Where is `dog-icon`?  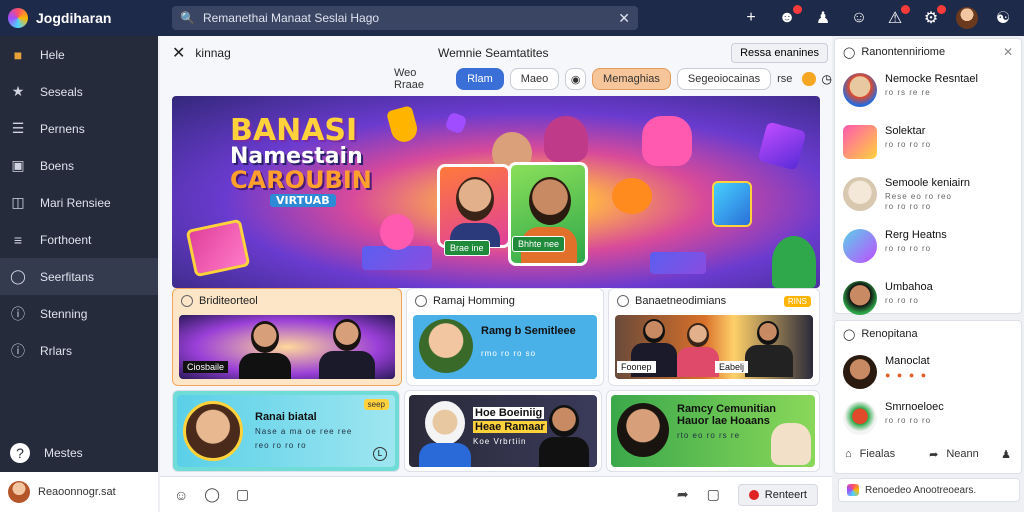 dog-icon is located at coordinates (791, 444).